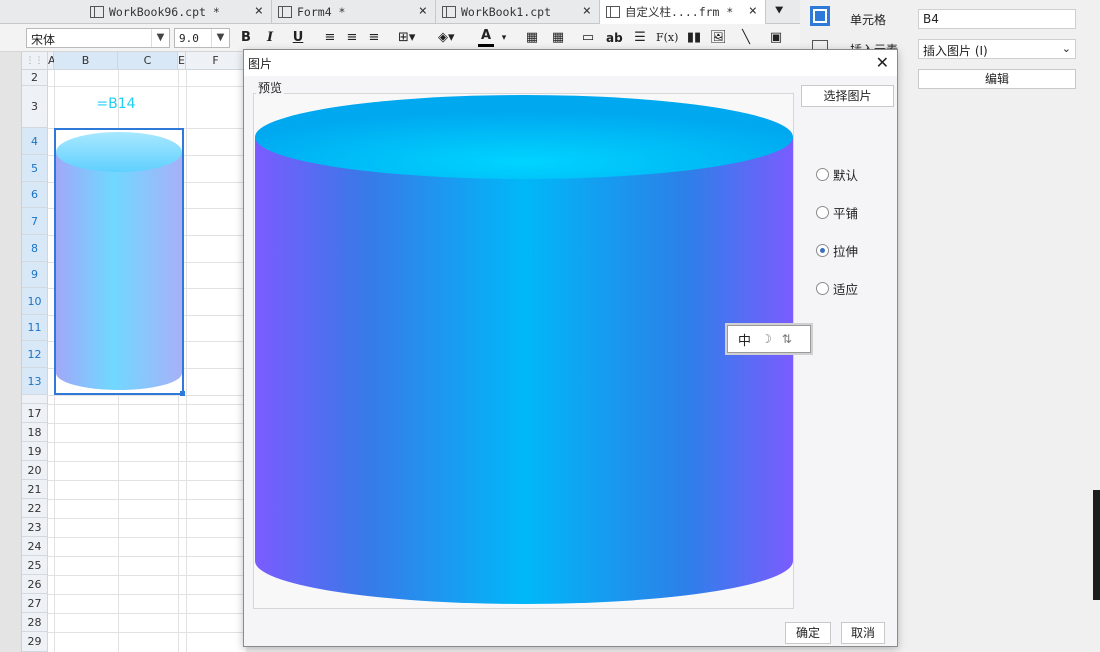  I want to click on row-header: 3, so click(35, 107).